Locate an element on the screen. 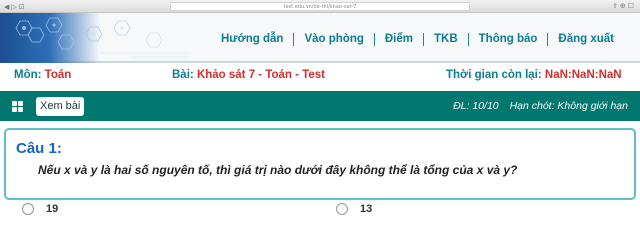 This screenshot has height=240, width=640. menu-logout: Đăng xuất is located at coordinates (585, 39).